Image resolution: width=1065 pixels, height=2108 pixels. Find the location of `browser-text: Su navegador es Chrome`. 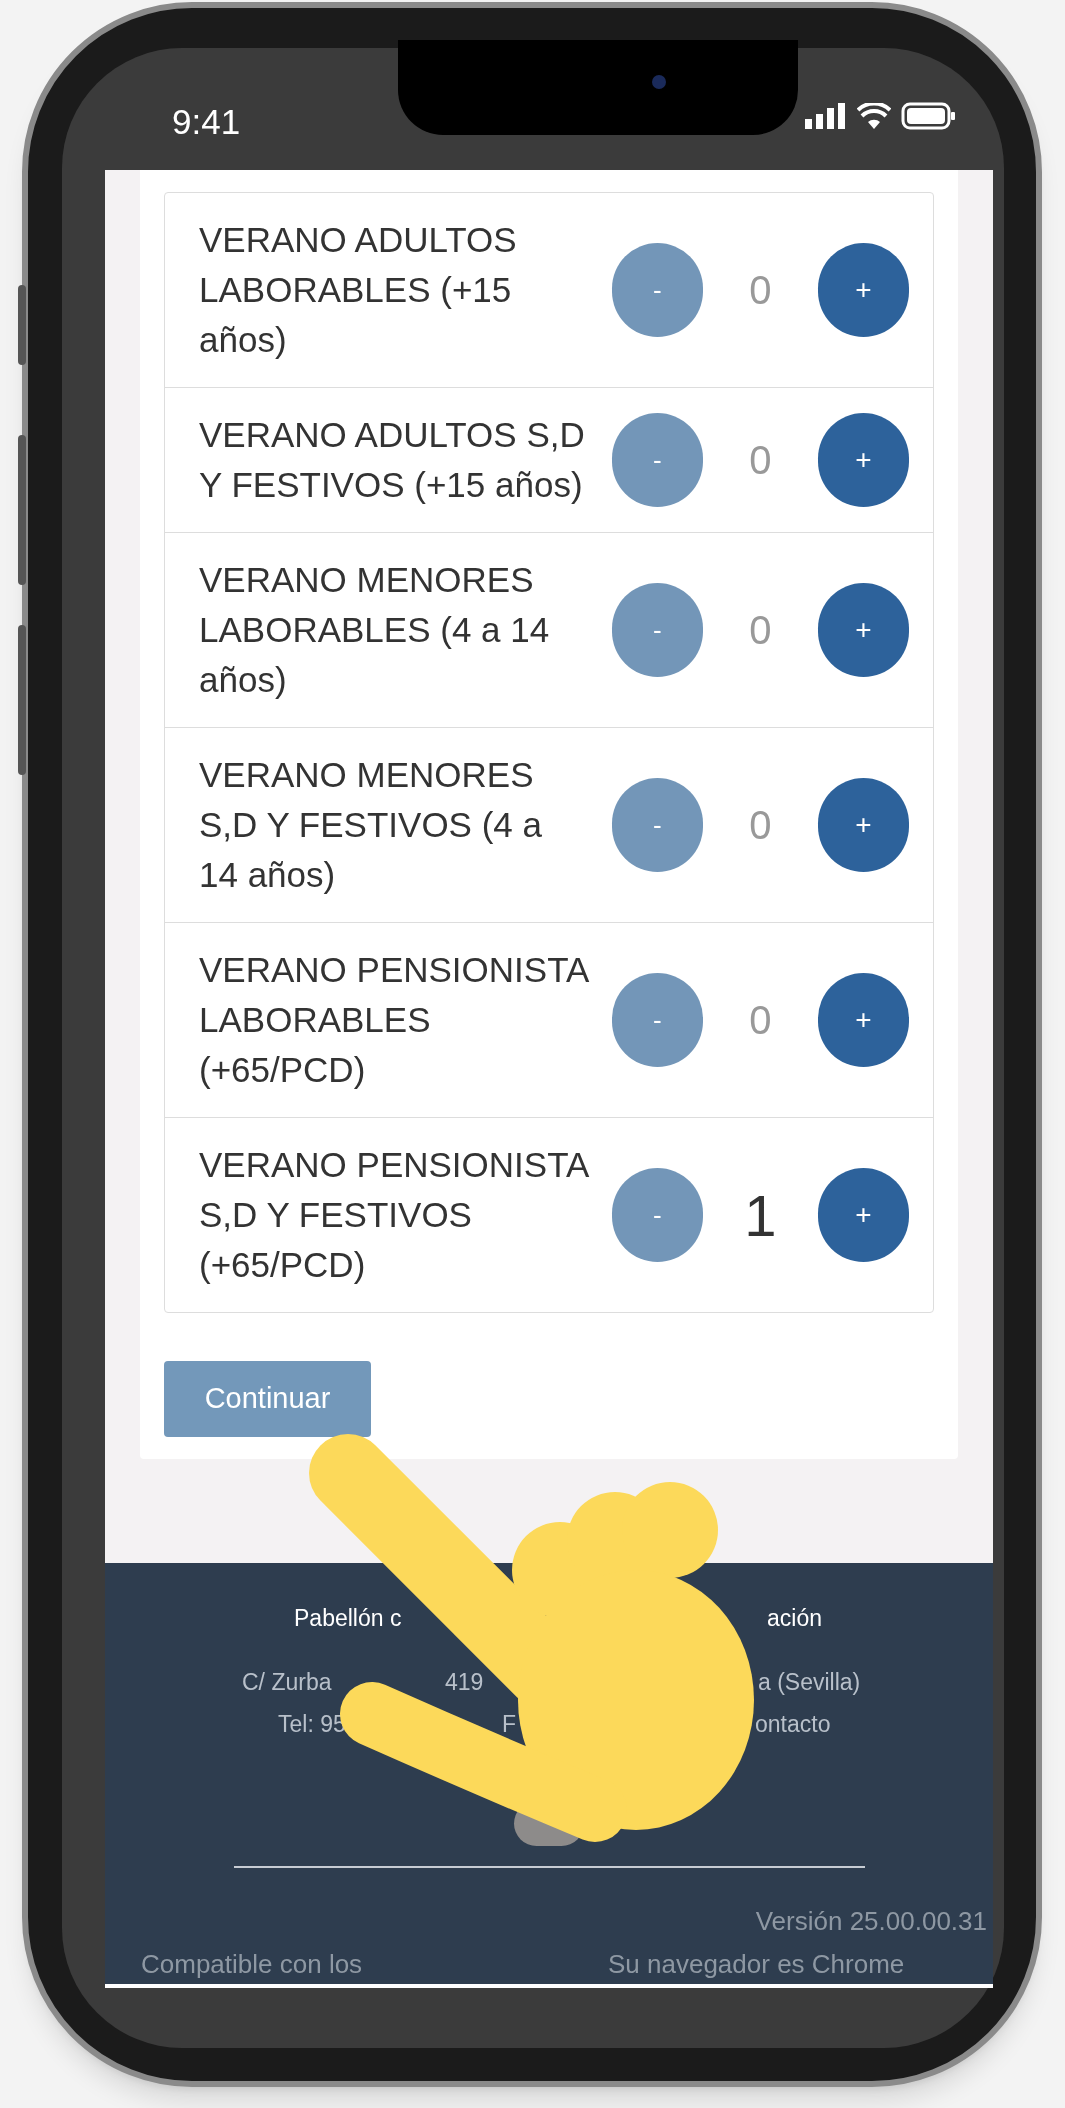

browser-text: Su navegador es Chrome is located at coordinates (756, 1964).